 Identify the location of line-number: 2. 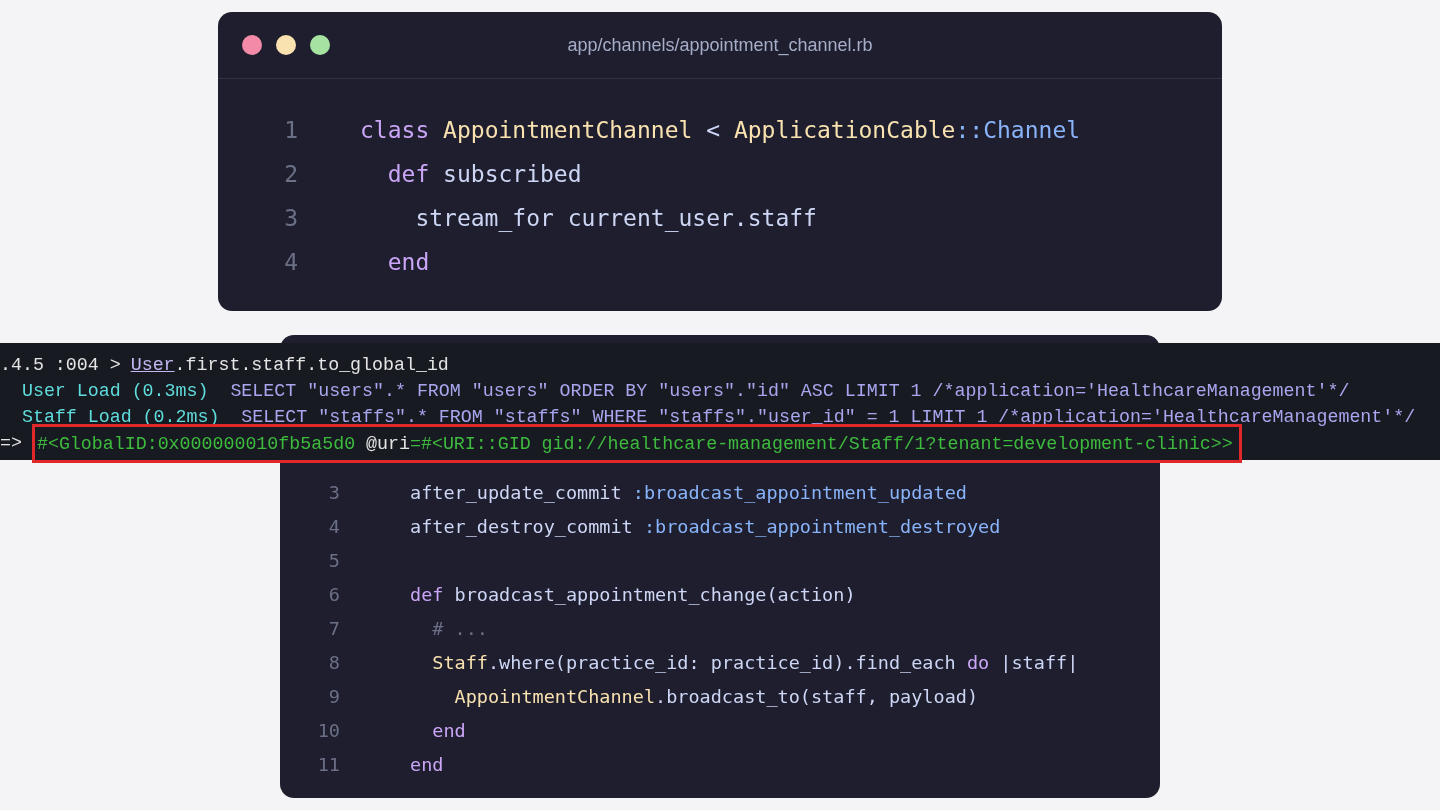
(290, 174).